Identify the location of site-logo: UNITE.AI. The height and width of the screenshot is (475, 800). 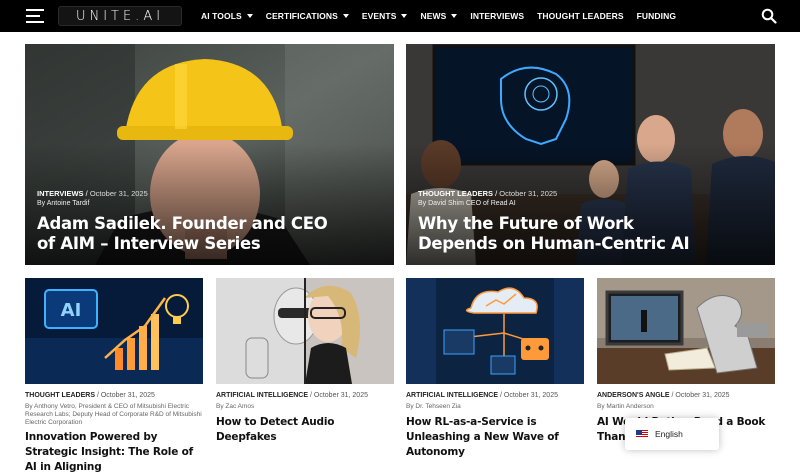
(120, 16).